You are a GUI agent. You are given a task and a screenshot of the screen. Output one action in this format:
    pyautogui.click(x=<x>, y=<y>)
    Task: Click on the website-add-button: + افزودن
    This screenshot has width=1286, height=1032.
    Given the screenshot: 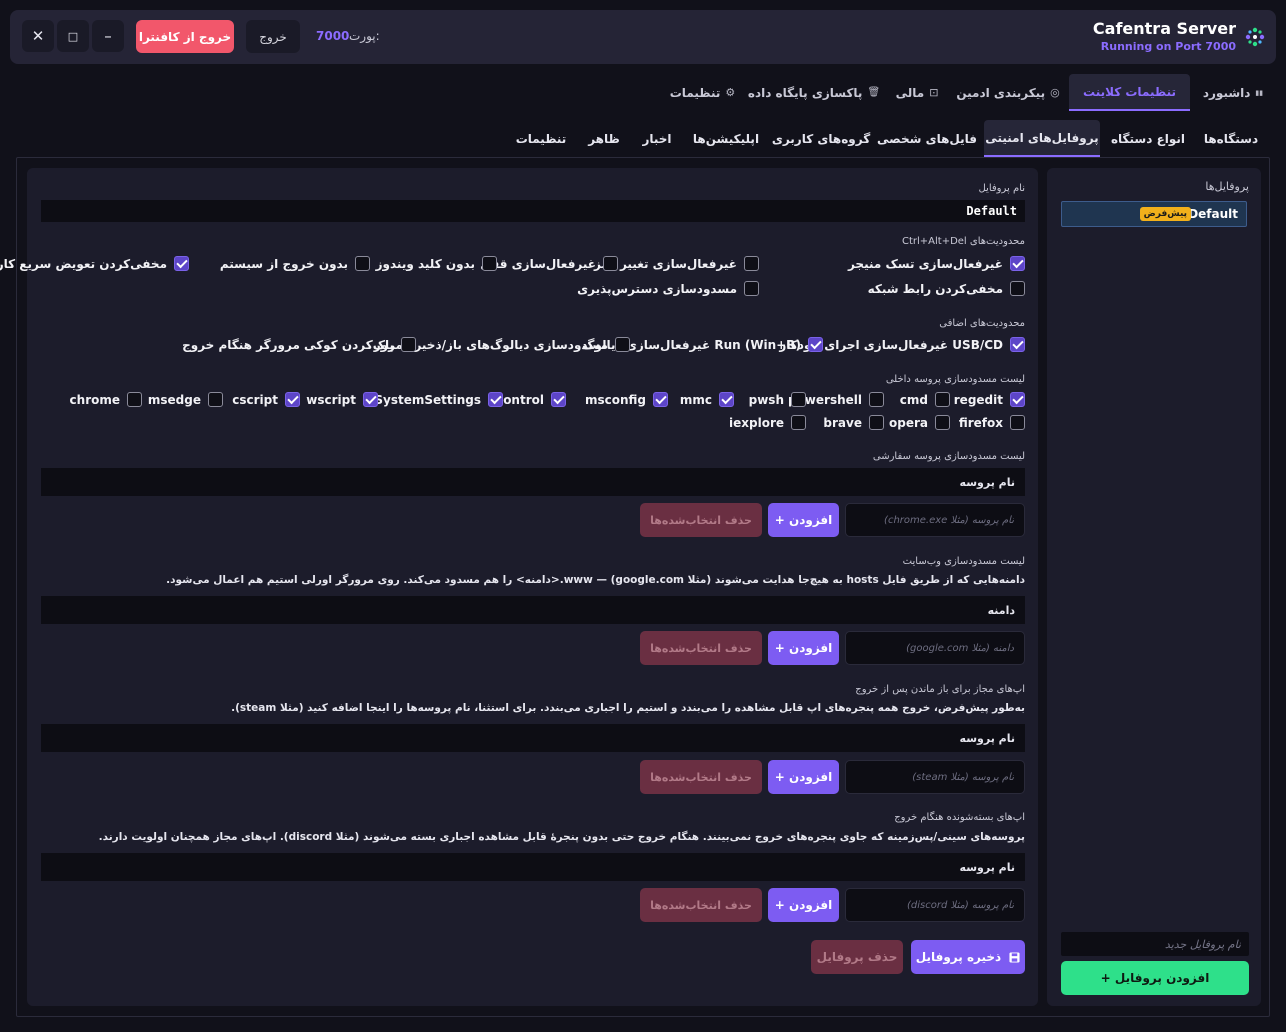 What is the action you would take?
    pyautogui.click(x=803, y=648)
    